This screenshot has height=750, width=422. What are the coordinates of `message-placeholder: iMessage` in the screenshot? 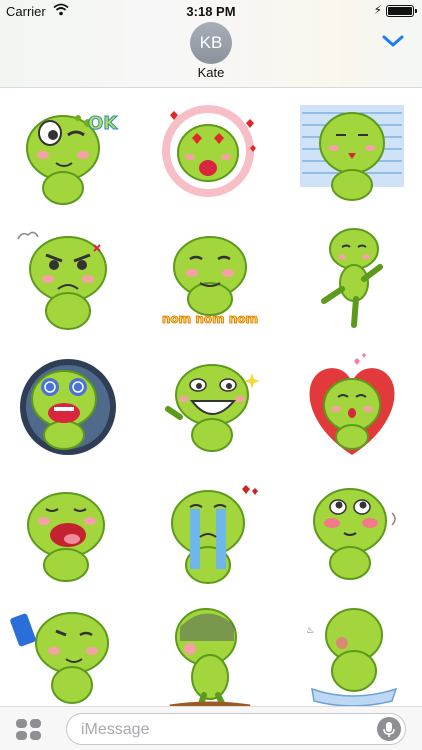 It's located at (115, 729).